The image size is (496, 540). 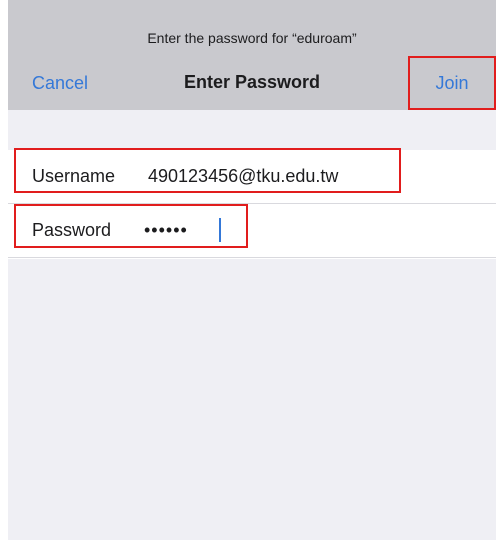 What do you see at coordinates (252, 130) in the screenshot?
I see `section-spacer` at bounding box center [252, 130].